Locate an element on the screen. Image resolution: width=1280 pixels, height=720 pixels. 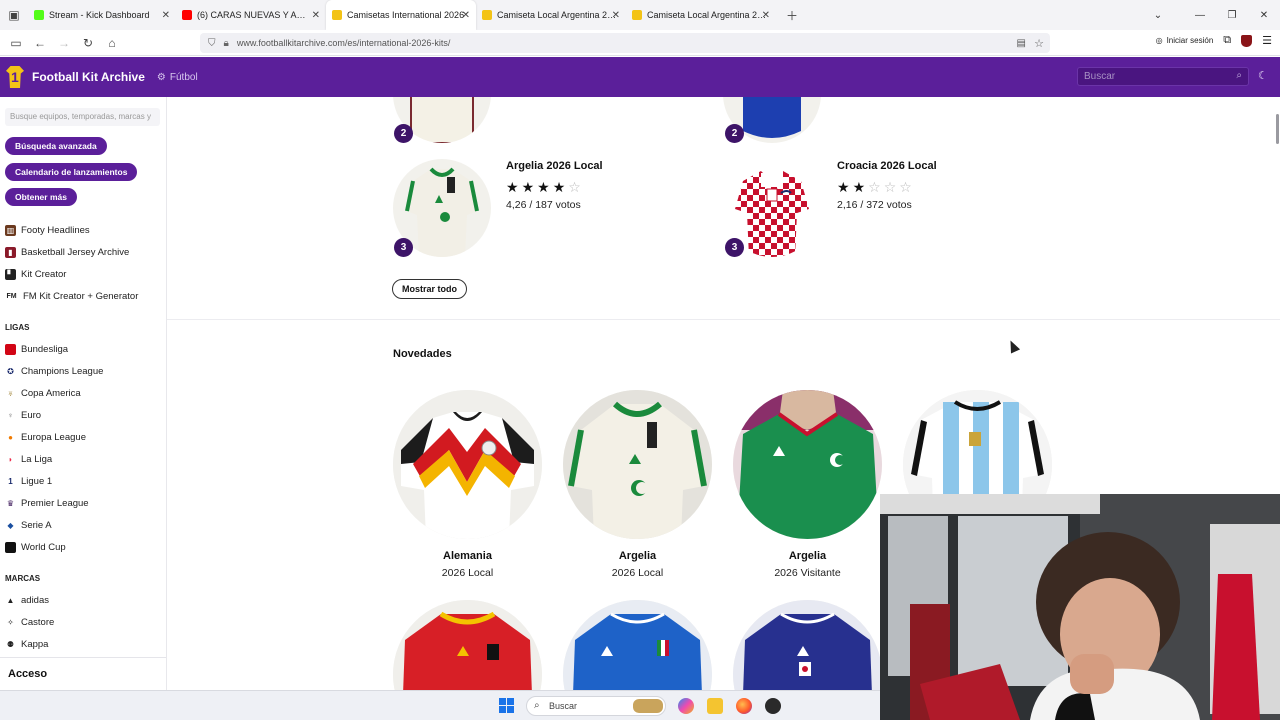
account-icon: ◎ is located at coordinates (1159, 40).